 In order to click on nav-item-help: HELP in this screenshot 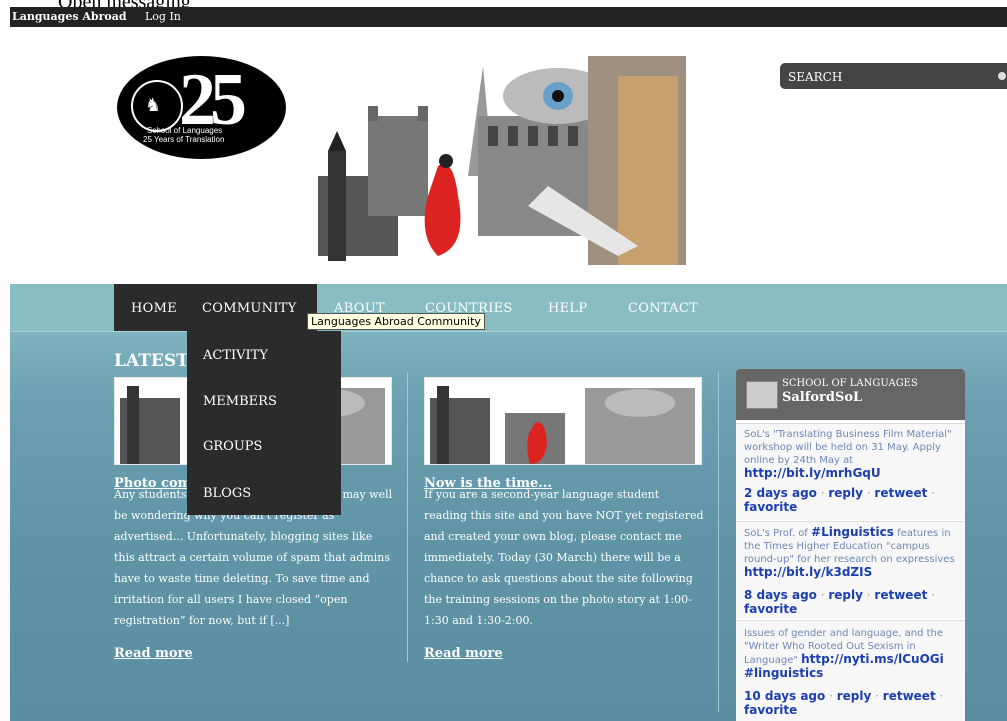, I will do `click(567, 308)`.